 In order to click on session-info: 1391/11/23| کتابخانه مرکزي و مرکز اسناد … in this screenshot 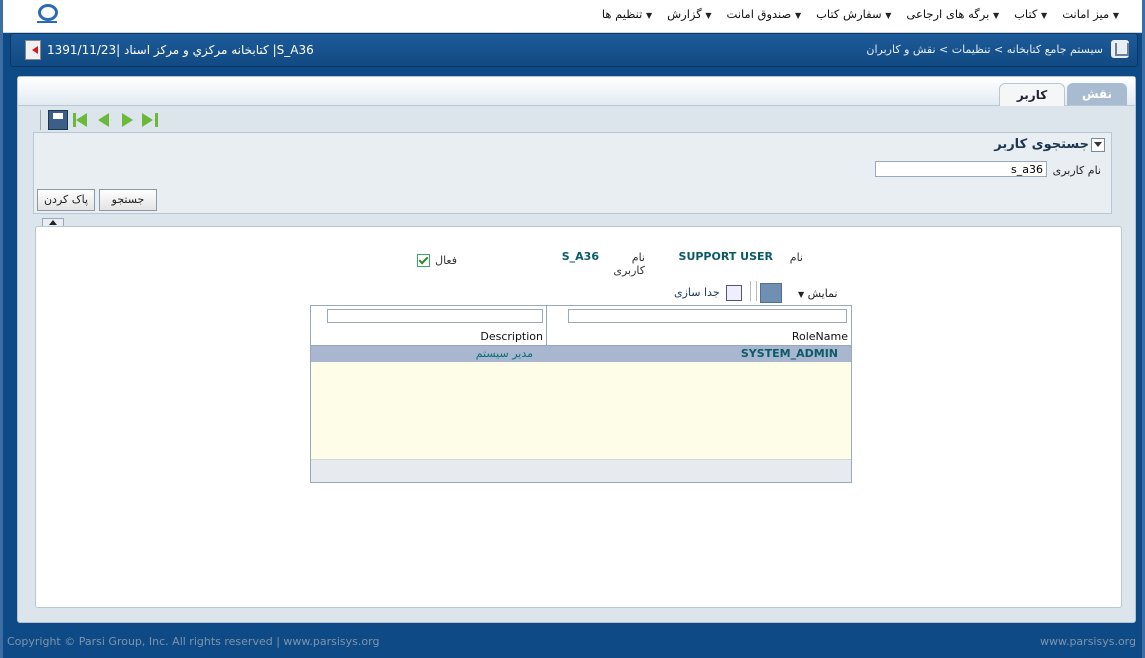, I will do `click(180, 50)`.